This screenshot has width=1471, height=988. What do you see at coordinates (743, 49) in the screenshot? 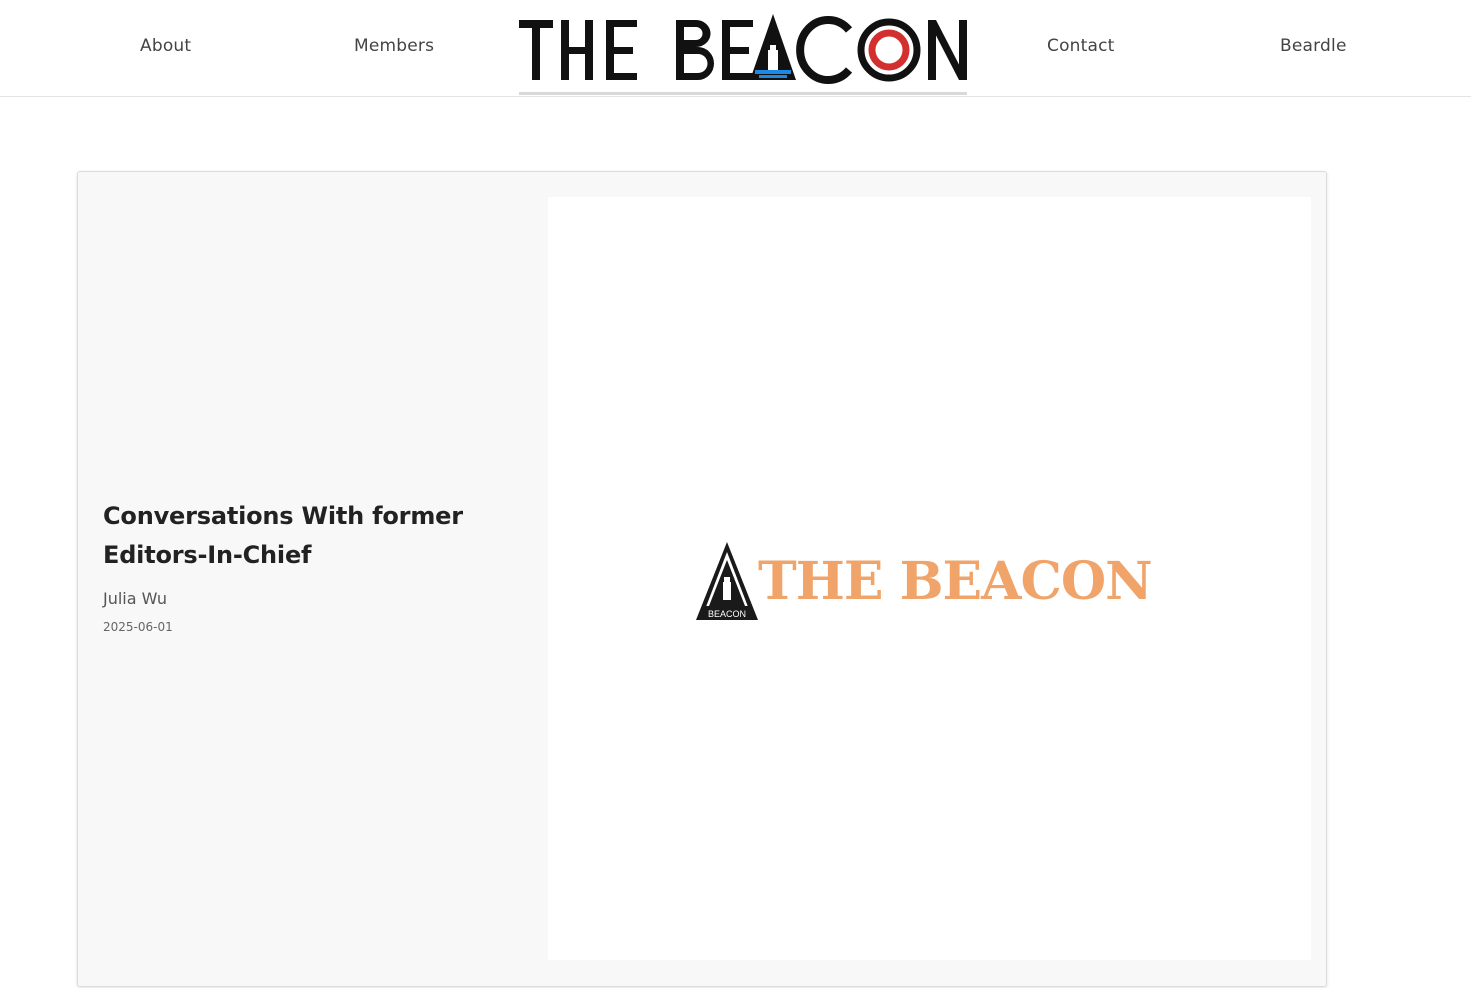
I see `site-logo-image` at bounding box center [743, 49].